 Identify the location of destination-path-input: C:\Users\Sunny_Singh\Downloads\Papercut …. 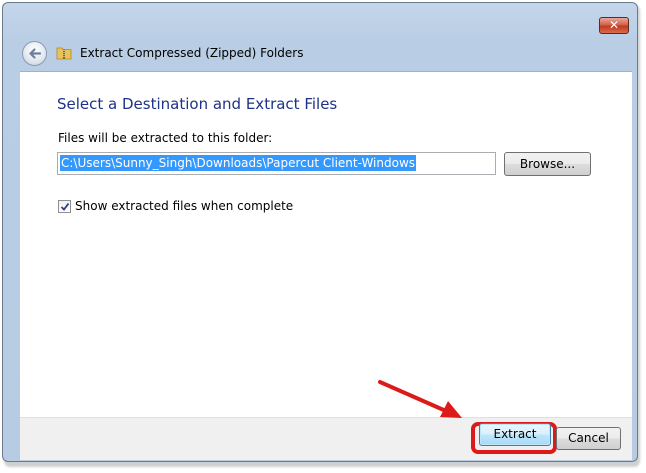
(276, 163).